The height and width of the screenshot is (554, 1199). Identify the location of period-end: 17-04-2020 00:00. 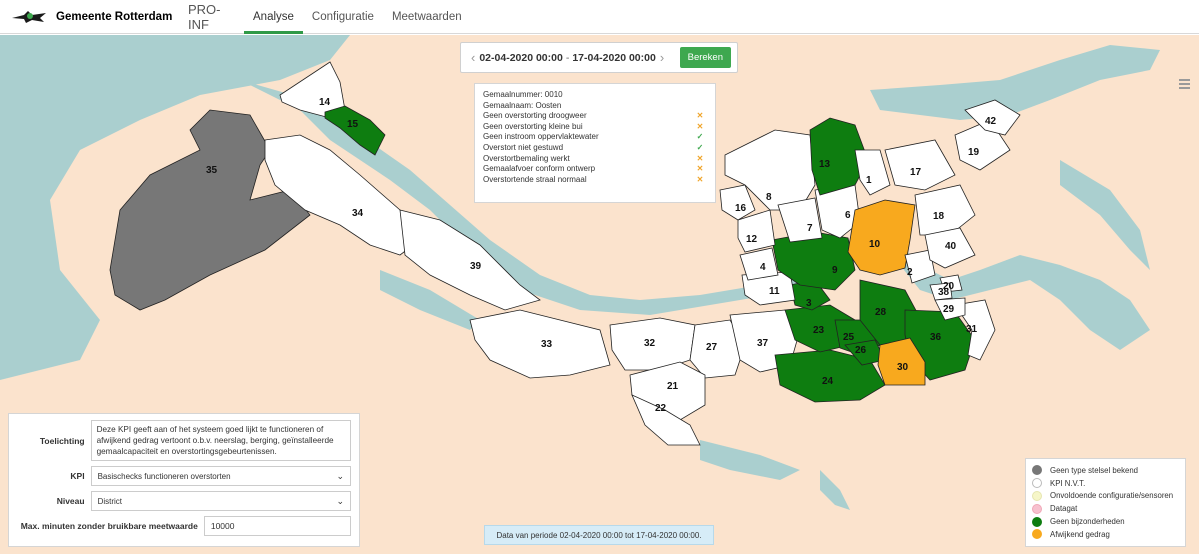
(613, 58).